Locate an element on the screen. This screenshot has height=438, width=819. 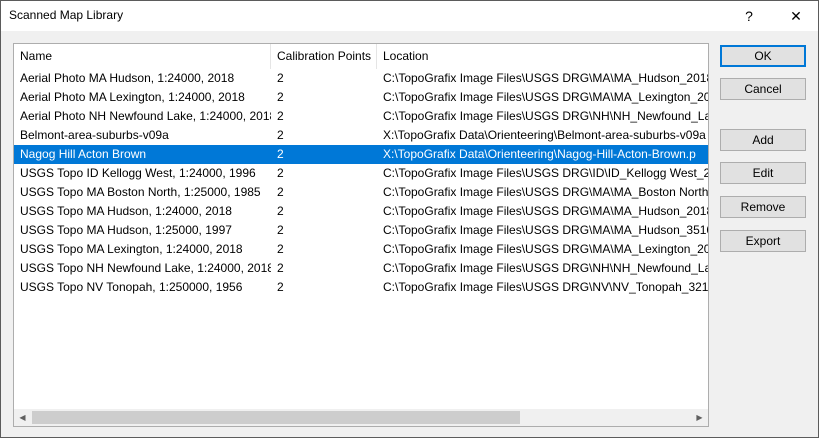
cell-name: Nagog Hill Acton Brown is located at coordinates (83, 154).